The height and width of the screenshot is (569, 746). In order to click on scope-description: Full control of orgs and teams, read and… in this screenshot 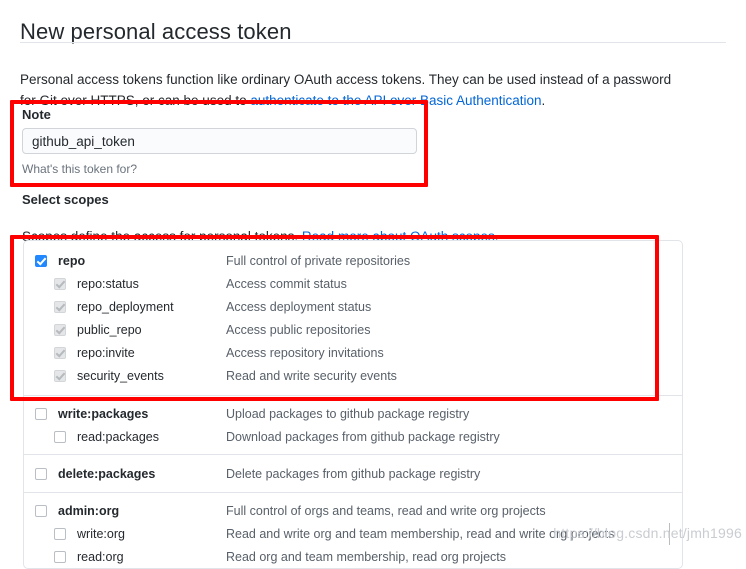, I will do `click(386, 510)`.